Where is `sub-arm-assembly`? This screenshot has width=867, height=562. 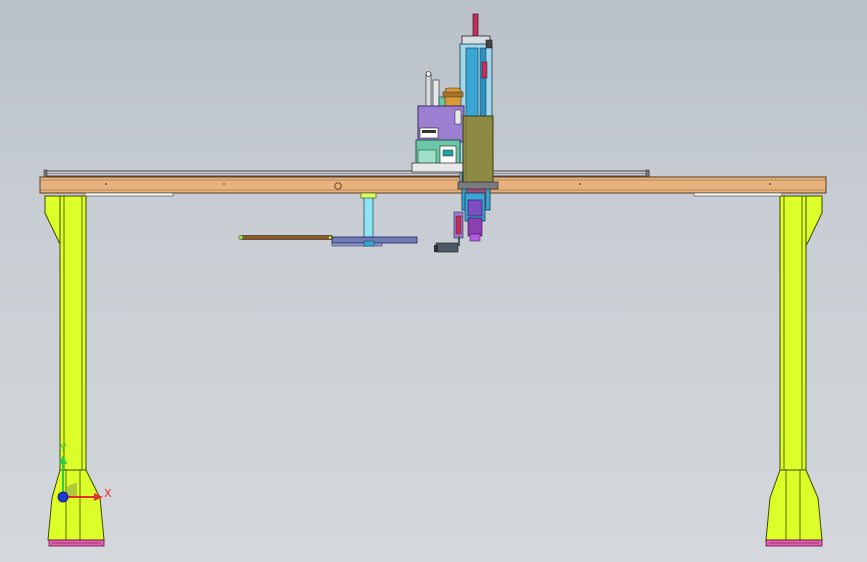
sub-arm-assembly is located at coordinates (328, 219).